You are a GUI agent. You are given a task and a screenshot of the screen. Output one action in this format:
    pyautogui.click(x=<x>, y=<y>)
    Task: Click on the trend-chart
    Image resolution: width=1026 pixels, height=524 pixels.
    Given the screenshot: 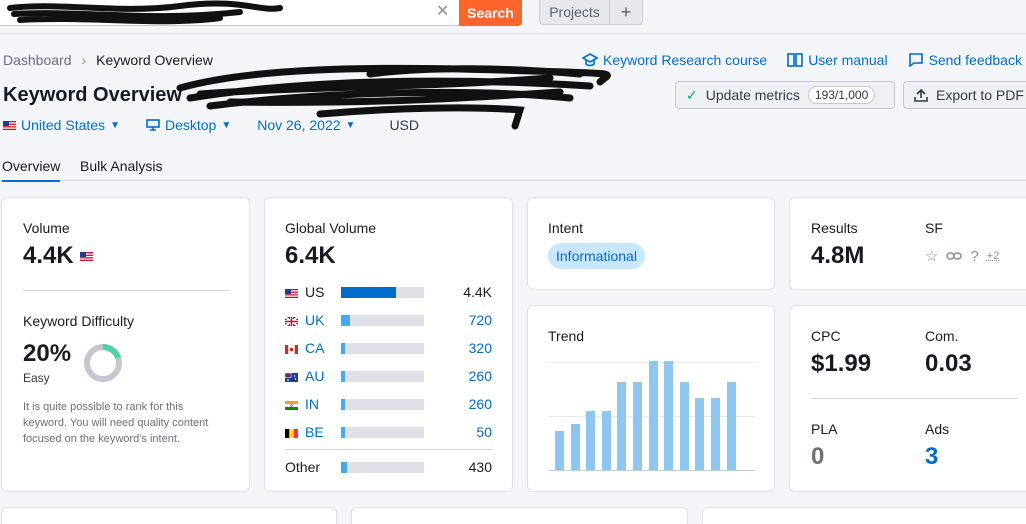 What is the action you would take?
    pyautogui.click(x=652, y=416)
    